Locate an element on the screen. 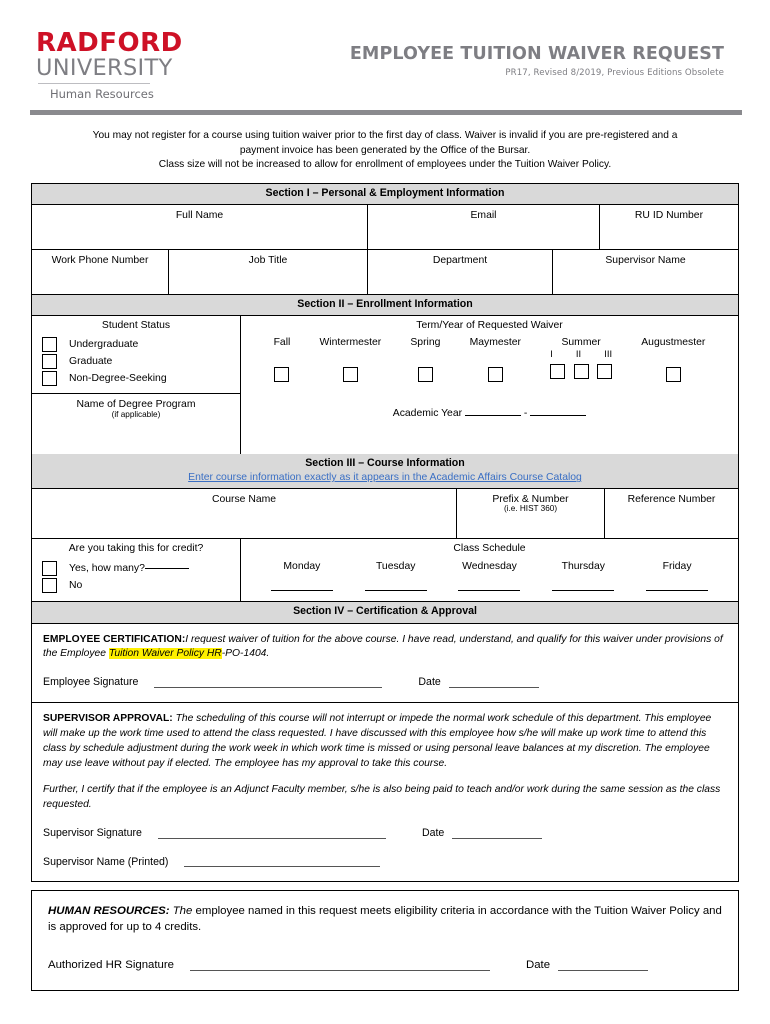  field-degree-program: Name of Degree Program (if applicable) is located at coordinates (136, 424).